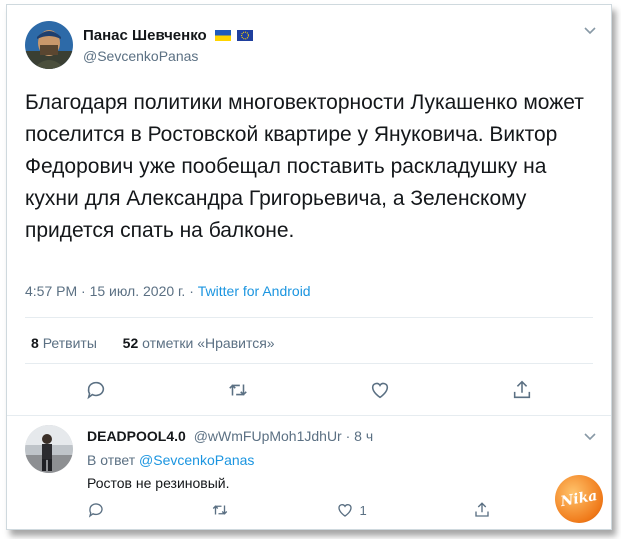 The image size is (621, 539). What do you see at coordinates (145, 35) in the screenshot?
I see `author-name-text: Панас Шевченко` at bounding box center [145, 35].